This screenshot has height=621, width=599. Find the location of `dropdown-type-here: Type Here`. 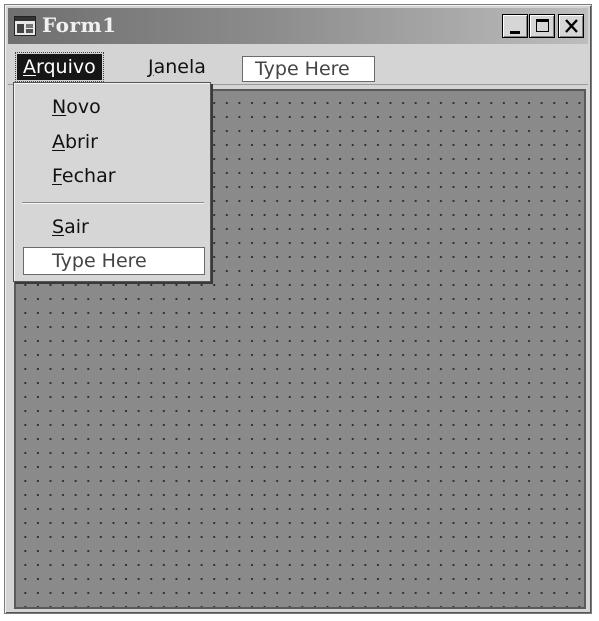

dropdown-type-here: Type Here is located at coordinates (114, 261).